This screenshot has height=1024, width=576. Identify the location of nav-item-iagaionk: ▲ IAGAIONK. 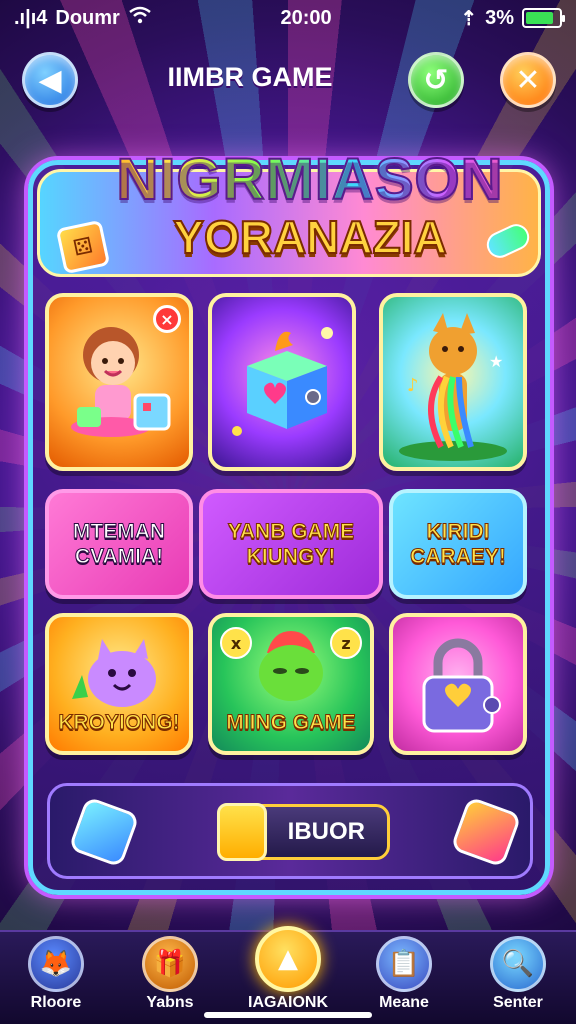
(288, 969).